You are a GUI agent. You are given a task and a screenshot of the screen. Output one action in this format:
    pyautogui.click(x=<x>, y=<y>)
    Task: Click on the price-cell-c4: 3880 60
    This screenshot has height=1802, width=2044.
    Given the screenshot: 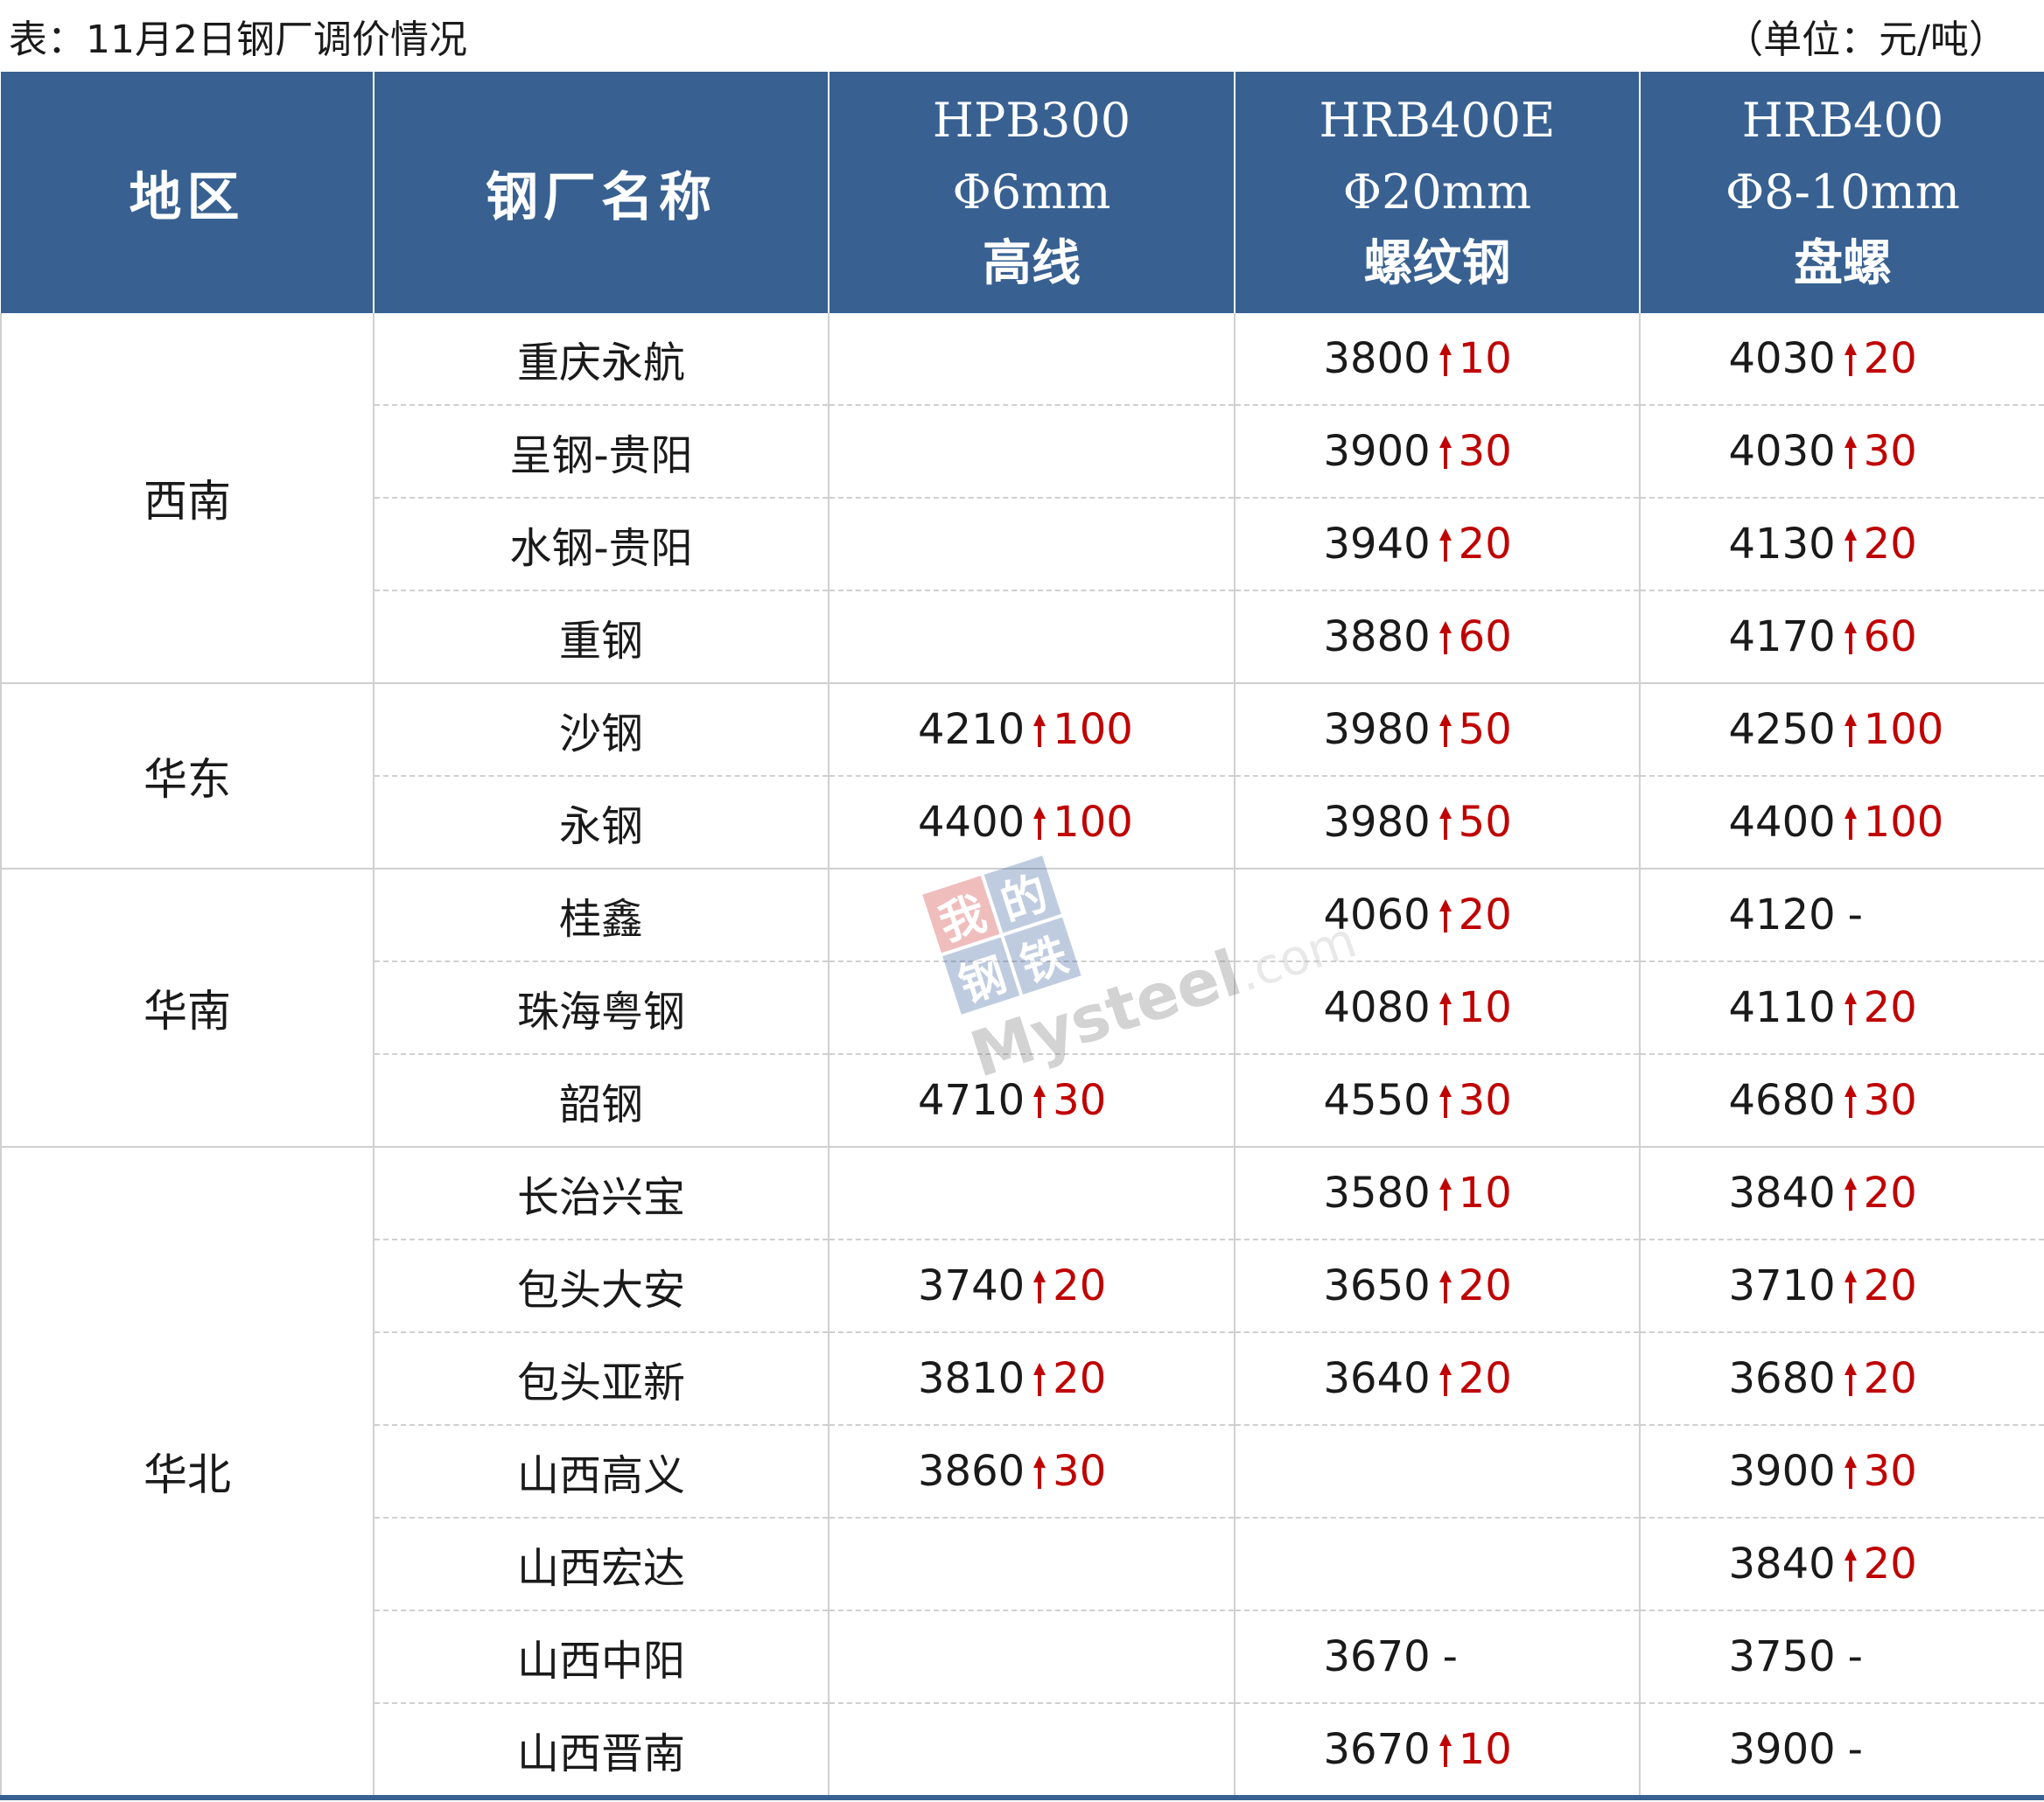 What is the action you would take?
    pyautogui.click(x=1437, y=636)
    